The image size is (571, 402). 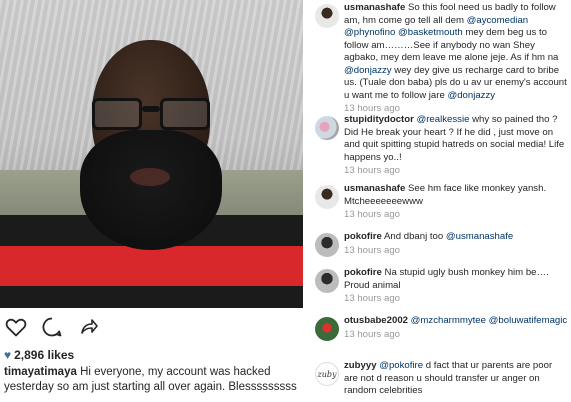 I want to click on comment-username: stupiditydoctor, so click(x=379, y=119).